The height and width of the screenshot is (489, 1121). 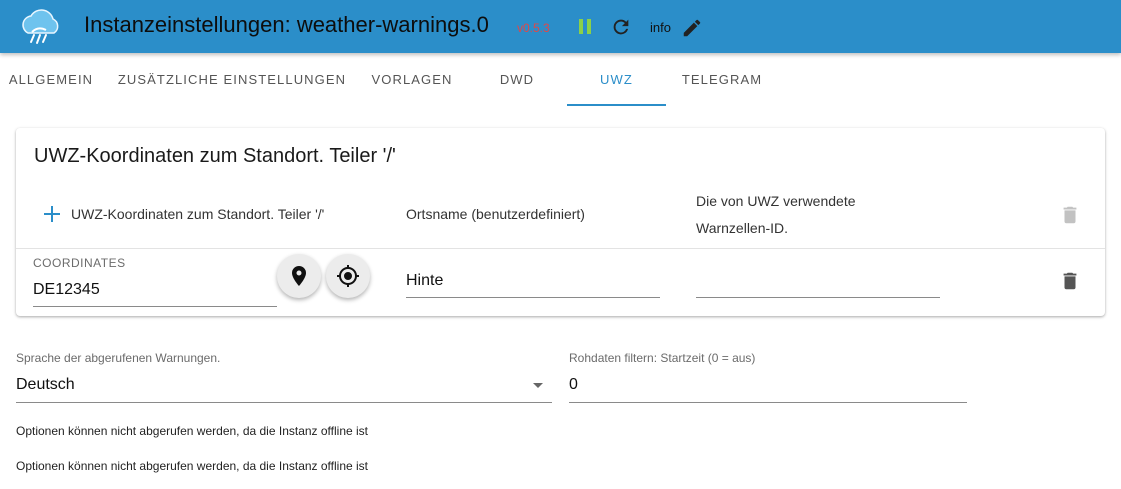 I want to click on use-current-location-button, so click(x=348, y=276).